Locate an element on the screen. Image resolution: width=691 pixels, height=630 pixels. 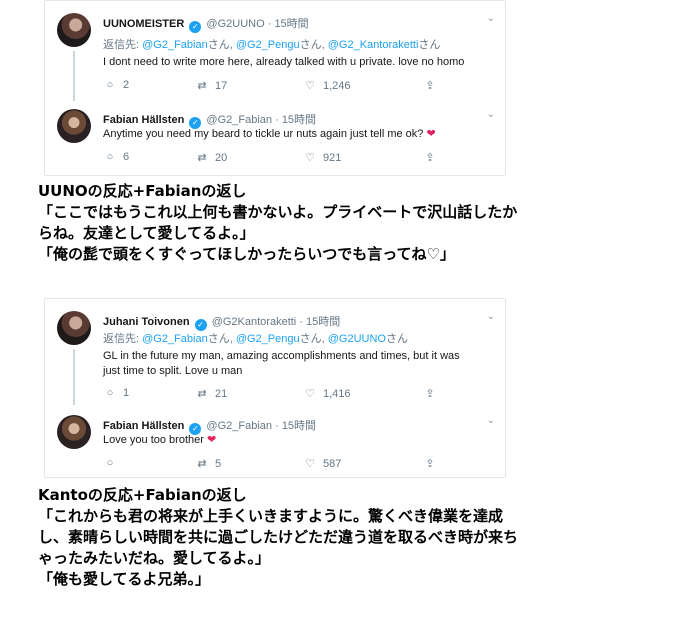
tweet-text-line: just time to split. Love u man is located at coordinates (173, 371).